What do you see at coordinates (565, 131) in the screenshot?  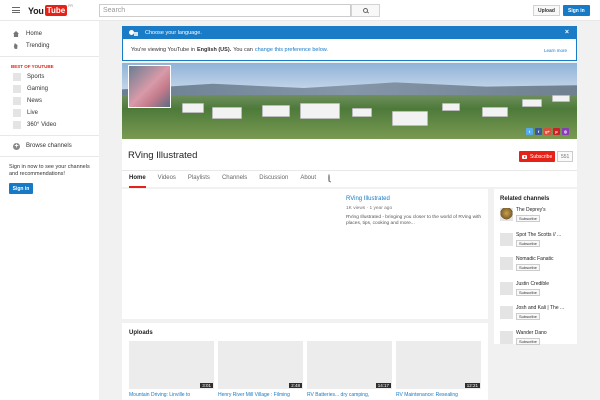 I see `instagram-icon: ◎` at bounding box center [565, 131].